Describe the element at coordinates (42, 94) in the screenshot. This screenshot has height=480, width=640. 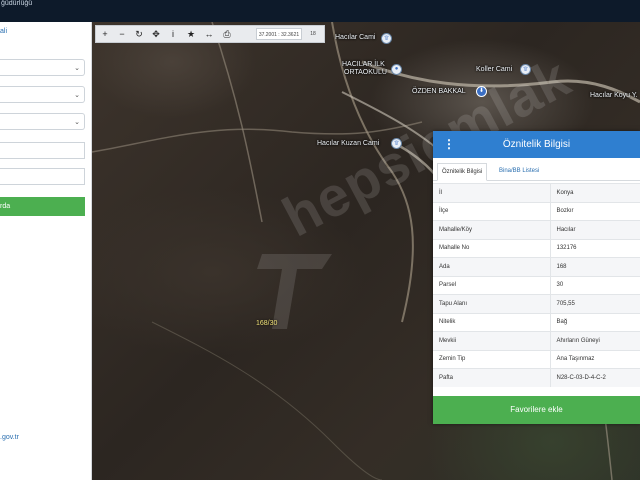
I see `district-select: ⌄` at that location.